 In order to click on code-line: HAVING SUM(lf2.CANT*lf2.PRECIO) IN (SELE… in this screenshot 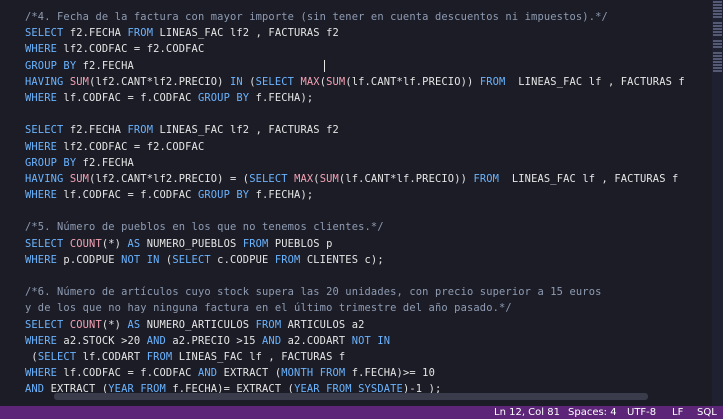, I will do `click(368, 82)`.